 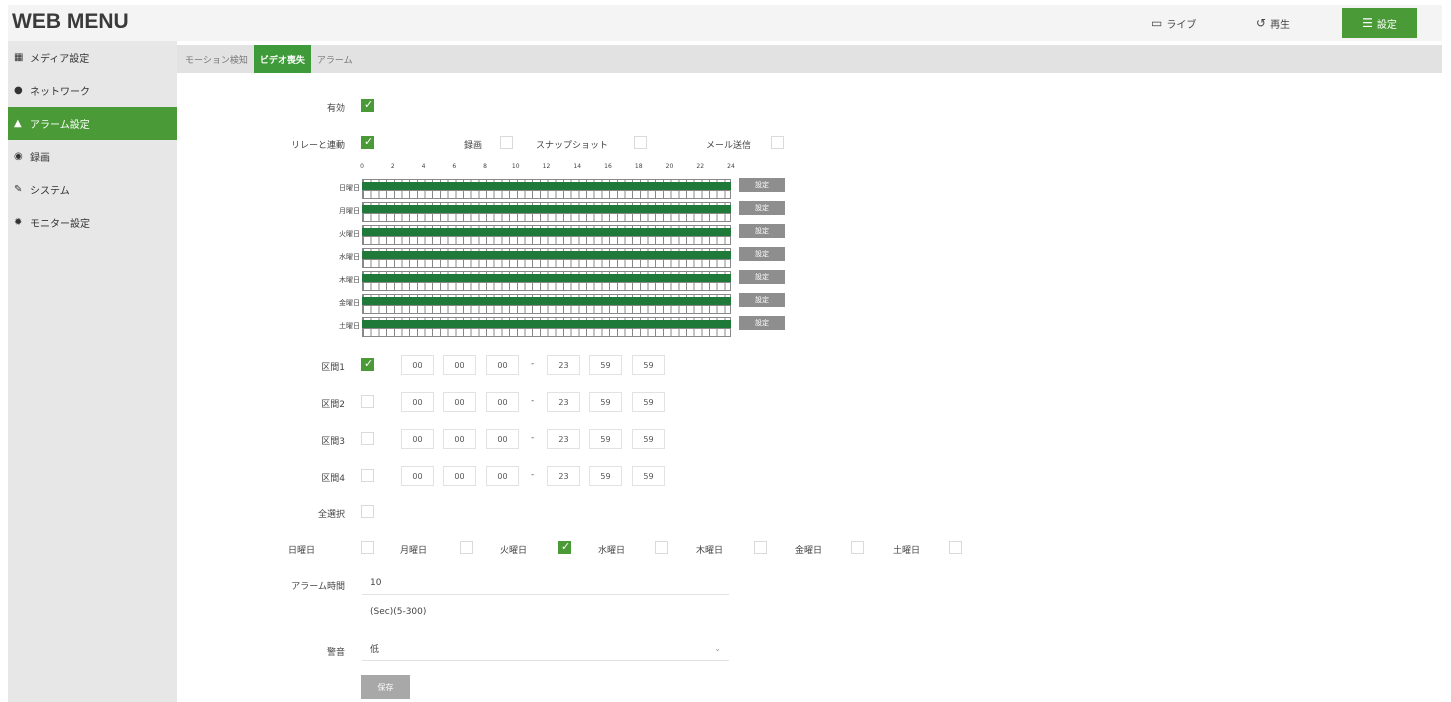 I want to click on enable-checkbox, so click(x=367, y=105).